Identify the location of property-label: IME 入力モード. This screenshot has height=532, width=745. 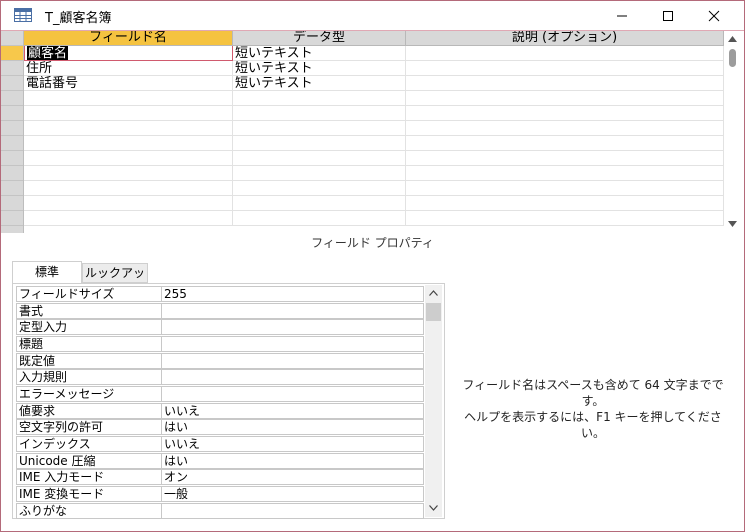
(88, 477).